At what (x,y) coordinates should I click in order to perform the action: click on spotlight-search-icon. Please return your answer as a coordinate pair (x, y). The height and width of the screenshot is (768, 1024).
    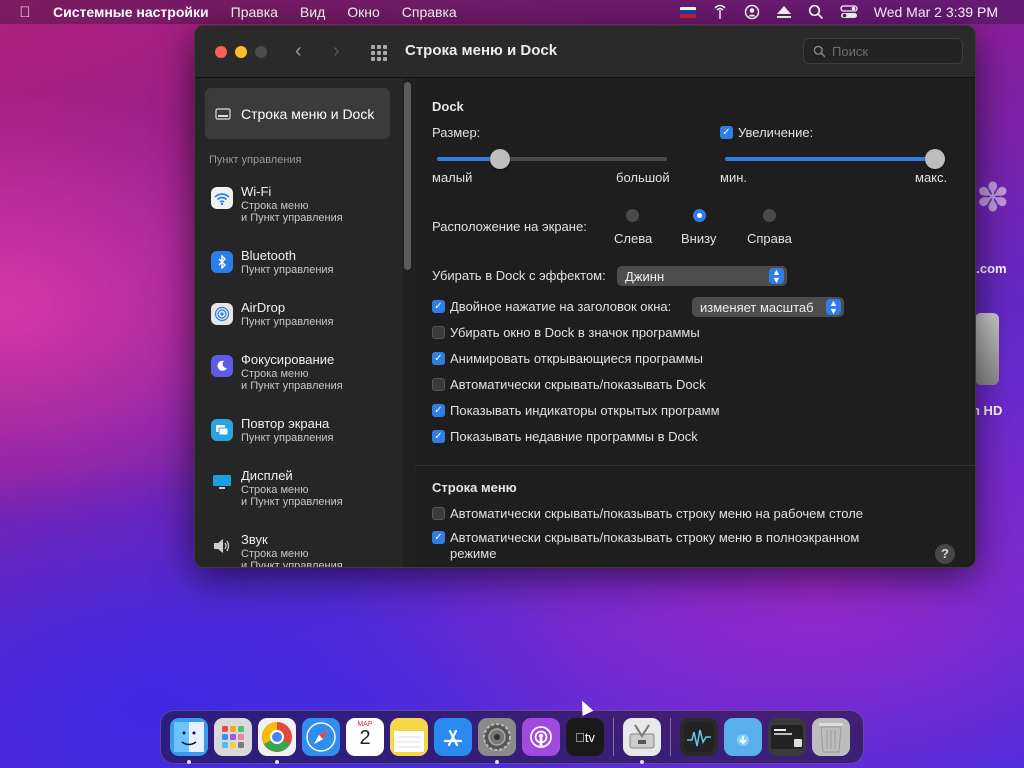
    Looking at the image, I should click on (816, 12).